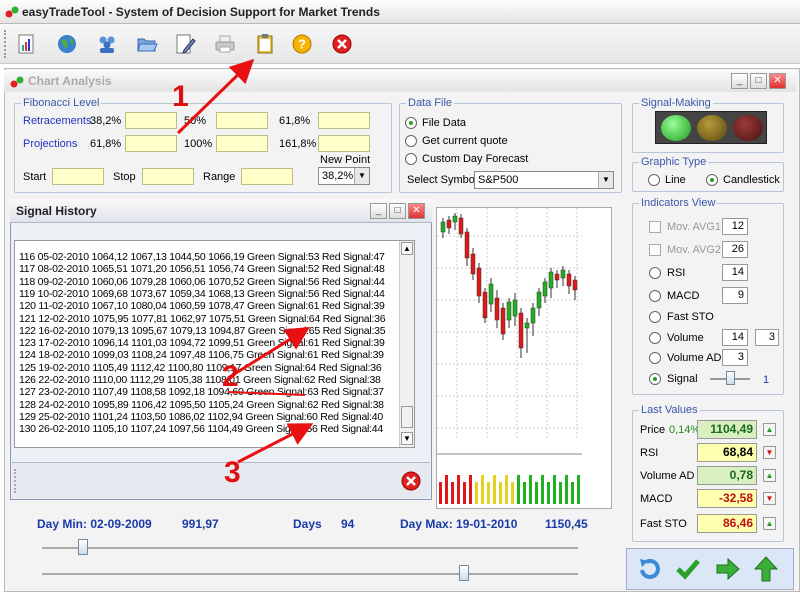  Describe the element at coordinates (232, 472) in the screenshot. I see `annotation-3: 3` at that location.